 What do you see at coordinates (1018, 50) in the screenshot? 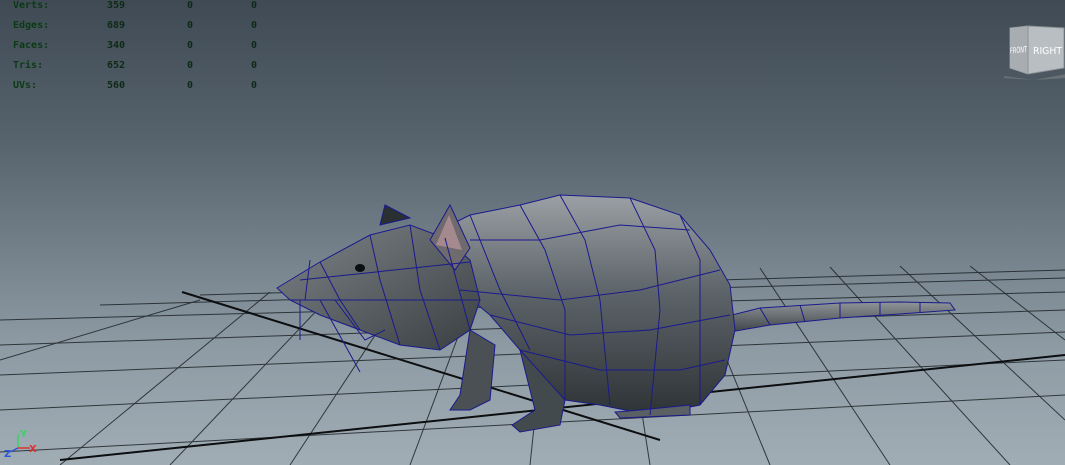
I see `view-cube-front-label: FRONT` at bounding box center [1018, 50].